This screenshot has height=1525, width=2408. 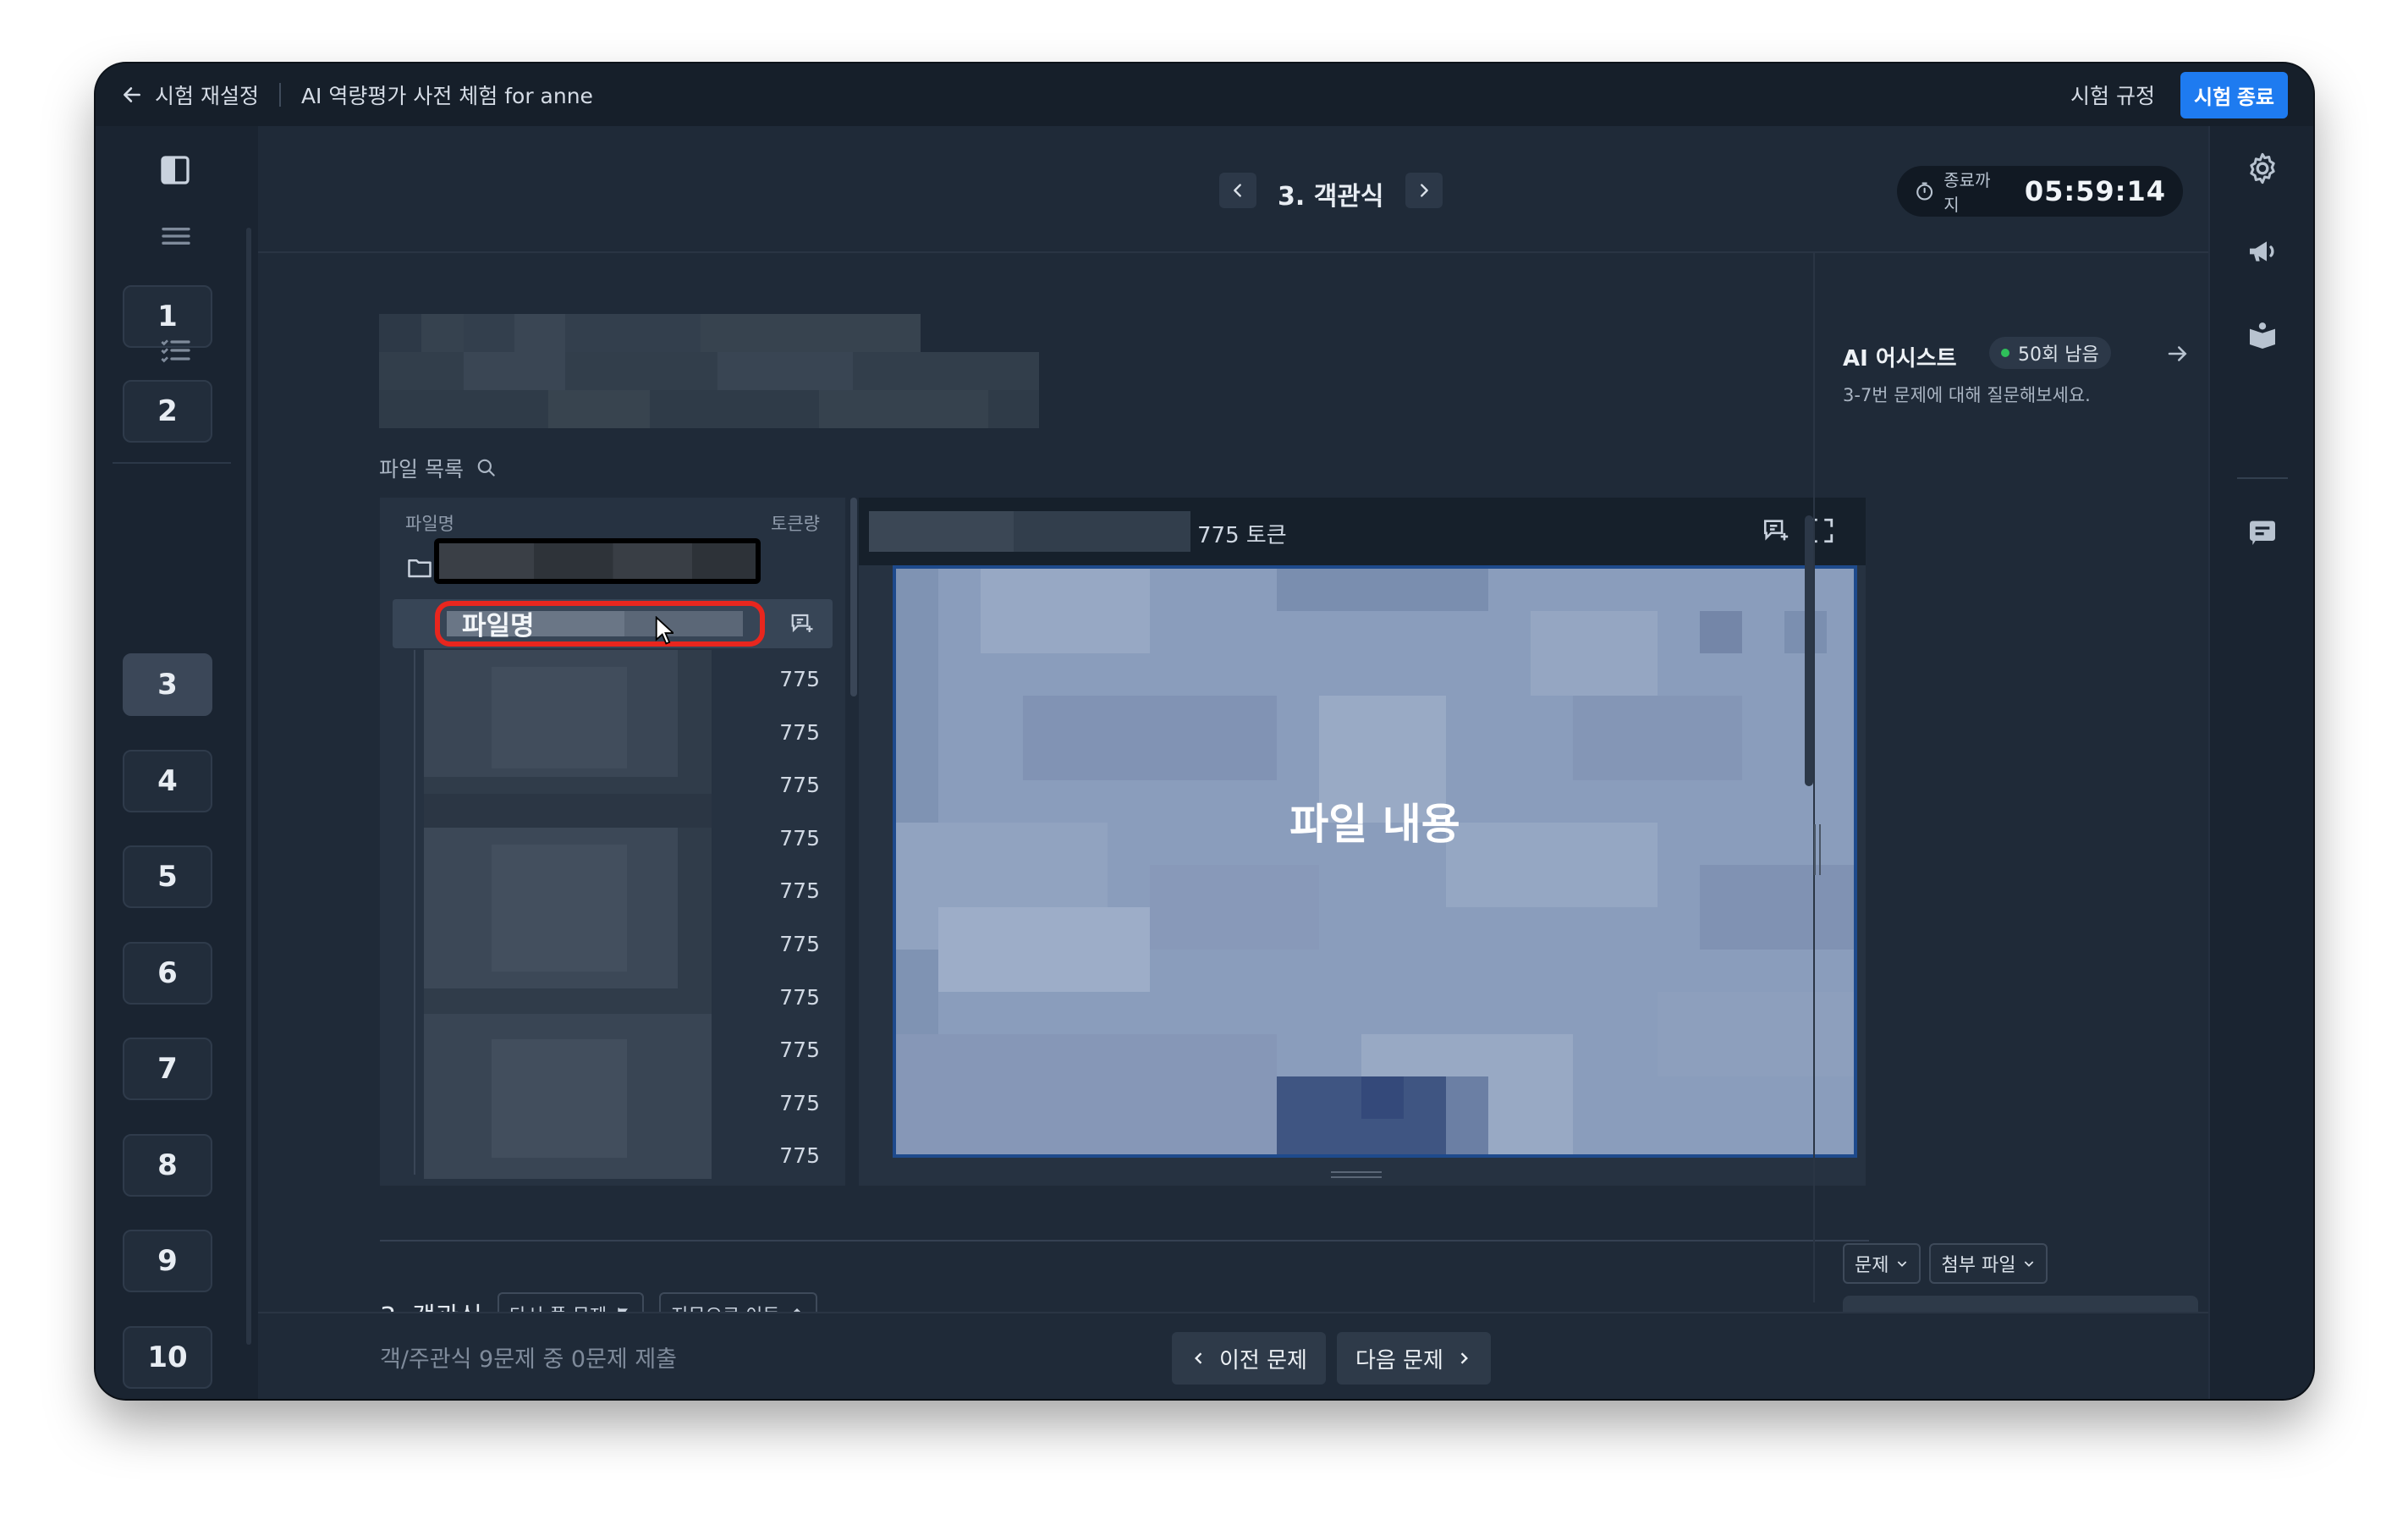 What do you see at coordinates (207, 96) in the screenshot?
I see `reset-exam-label: 시험 재설정` at bounding box center [207, 96].